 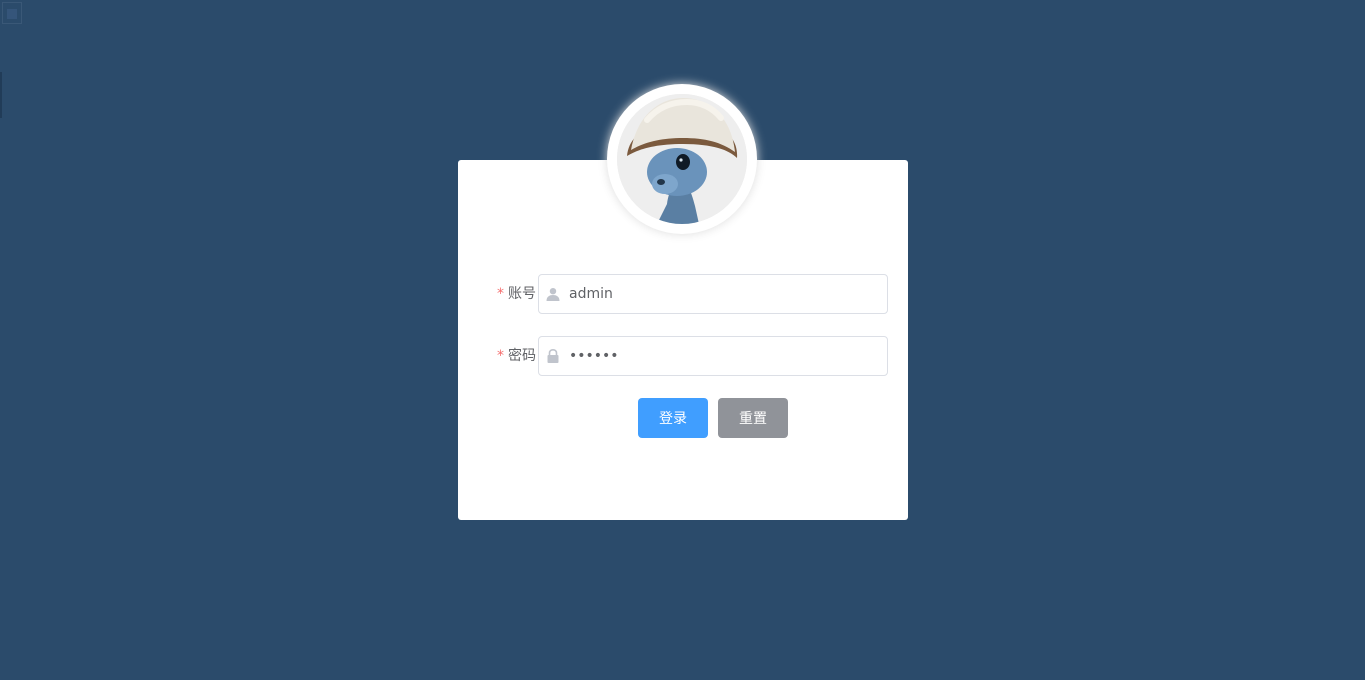 What do you see at coordinates (553, 356) in the screenshot?
I see `lock-icon` at bounding box center [553, 356].